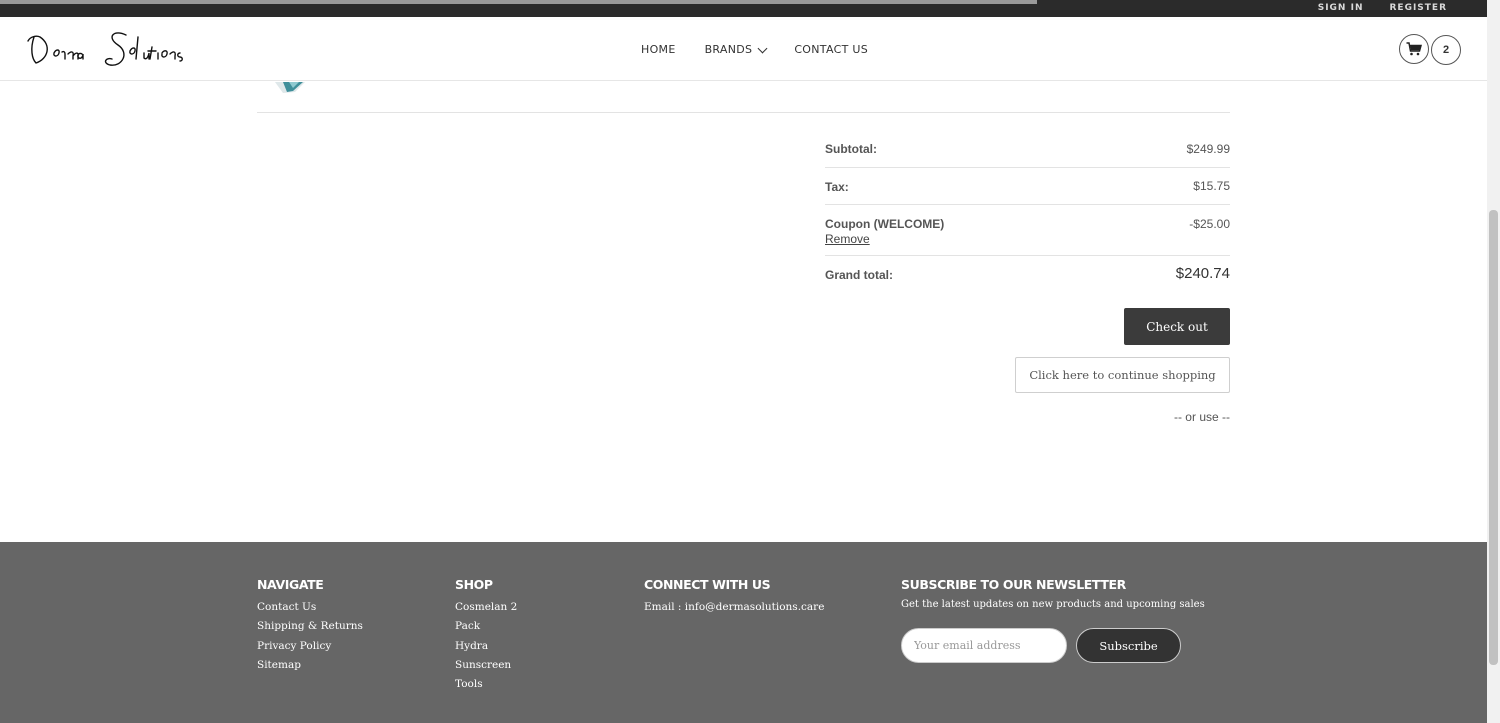 This screenshot has height=723, width=1500. Describe the element at coordinates (1027, 275) in the screenshot. I see `grand-total-row: Grand total: $240.74` at that location.